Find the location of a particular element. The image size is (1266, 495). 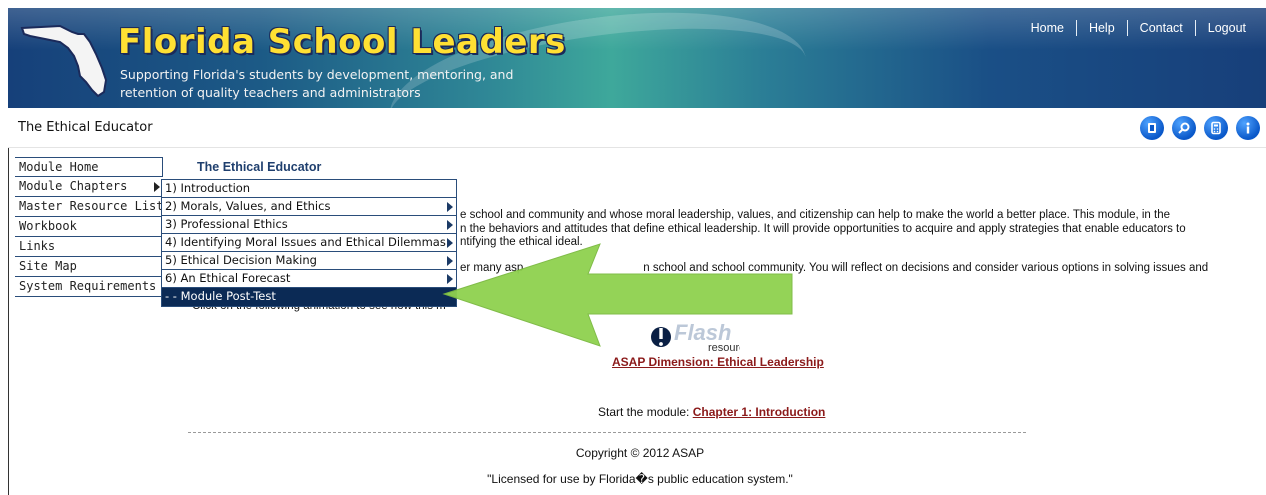

chapter-1-link: Chapter 1: Introduction is located at coordinates (759, 412).